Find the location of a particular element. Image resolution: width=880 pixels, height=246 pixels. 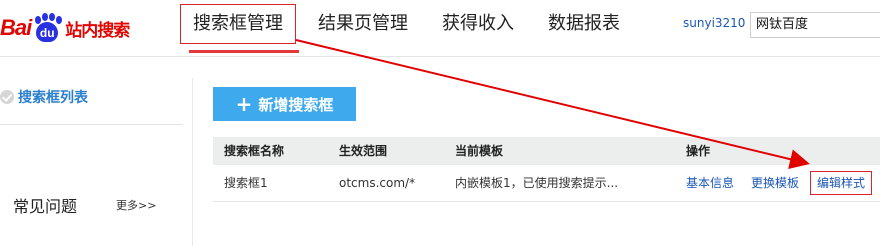

plus-icon: + is located at coordinates (244, 104).